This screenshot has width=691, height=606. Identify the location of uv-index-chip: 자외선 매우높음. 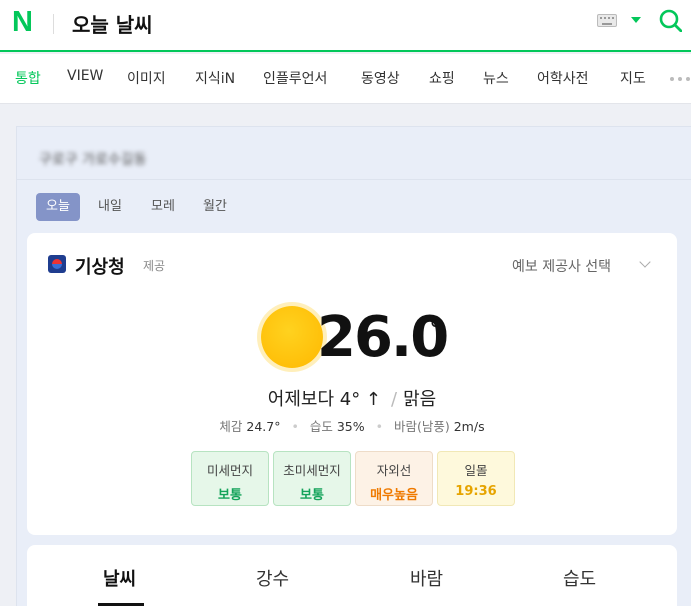
(394, 478).